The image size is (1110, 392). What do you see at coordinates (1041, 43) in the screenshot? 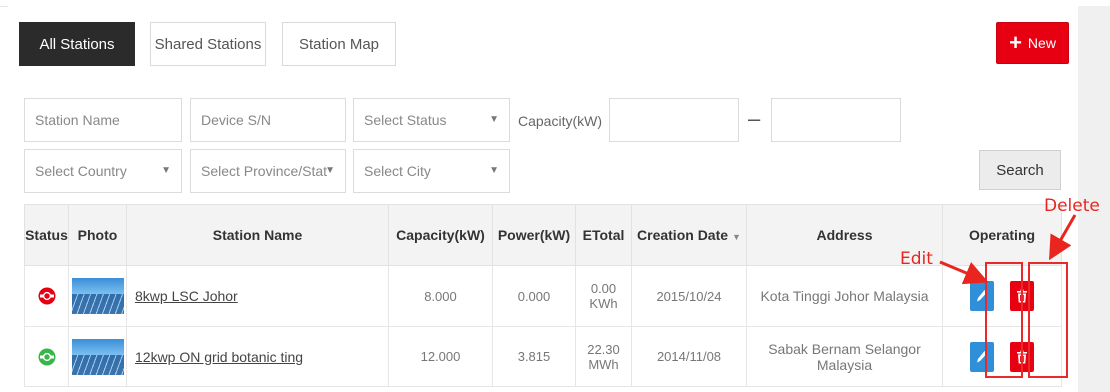
I see `new-button-label: New` at bounding box center [1041, 43].